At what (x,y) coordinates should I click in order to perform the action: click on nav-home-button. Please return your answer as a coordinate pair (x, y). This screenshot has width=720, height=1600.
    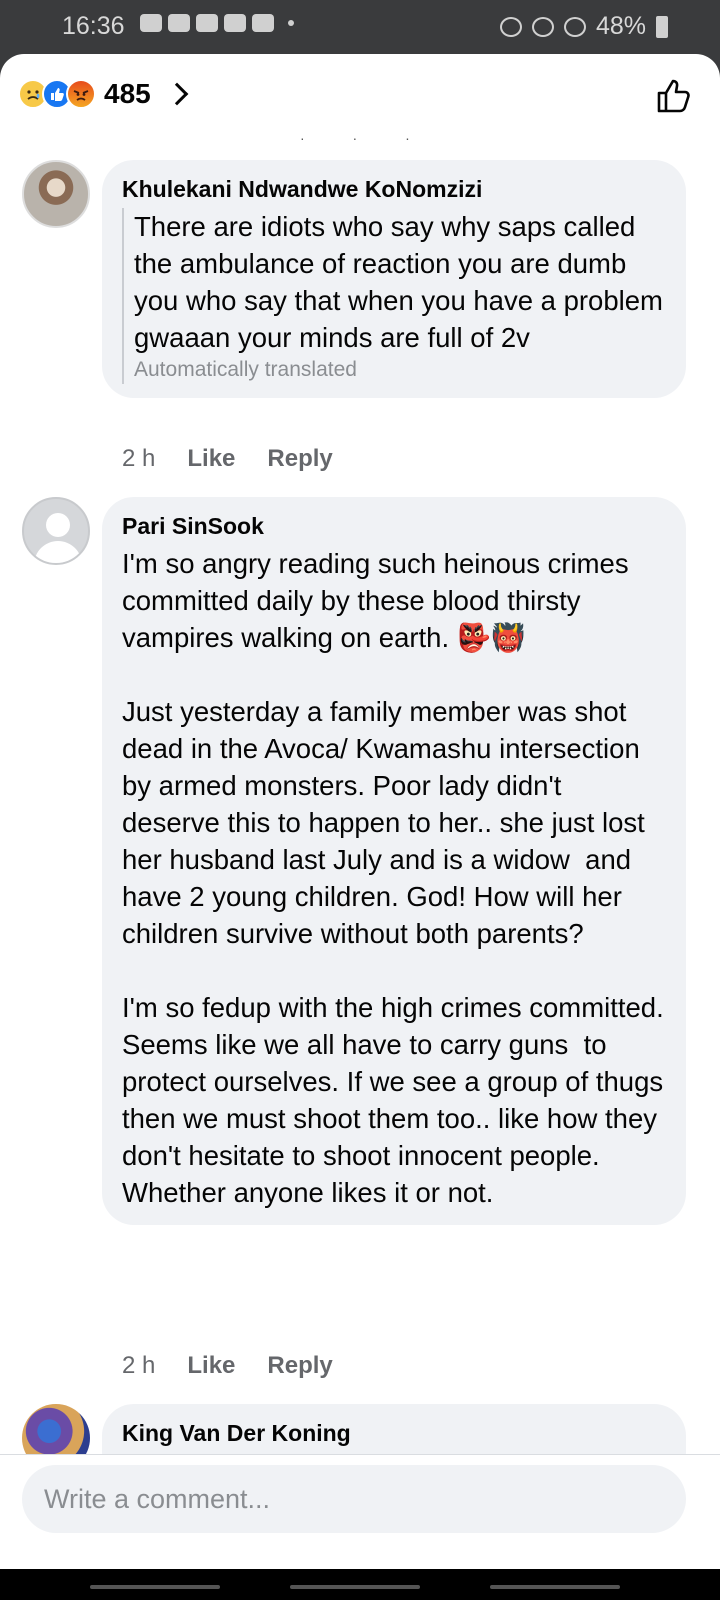
    Looking at the image, I should click on (355, 1587).